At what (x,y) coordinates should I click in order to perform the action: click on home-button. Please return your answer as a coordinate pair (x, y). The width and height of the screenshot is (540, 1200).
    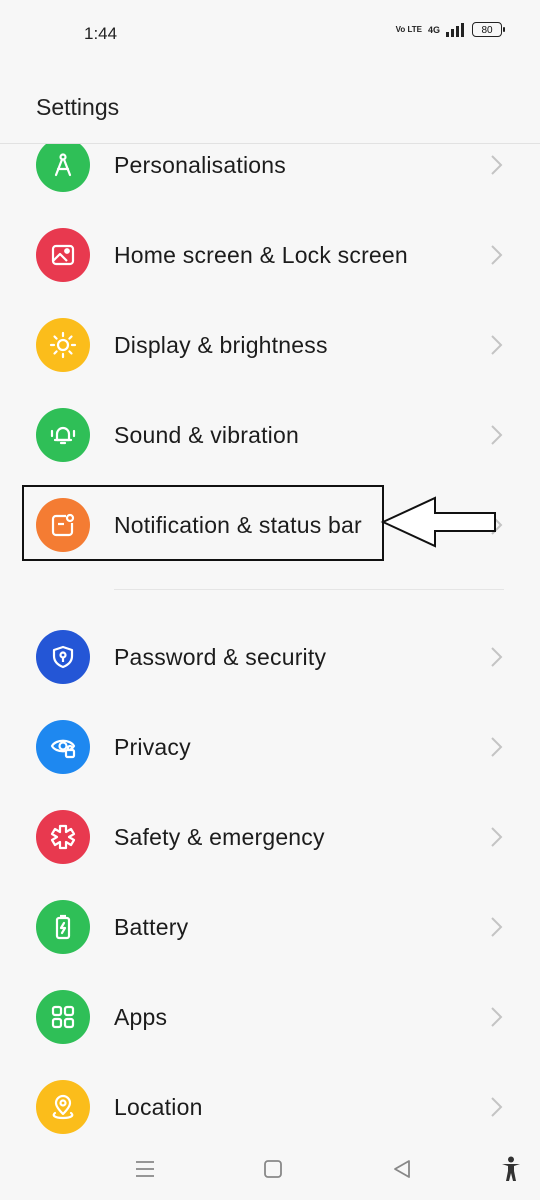
    Looking at the image, I should click on (273, 1169).